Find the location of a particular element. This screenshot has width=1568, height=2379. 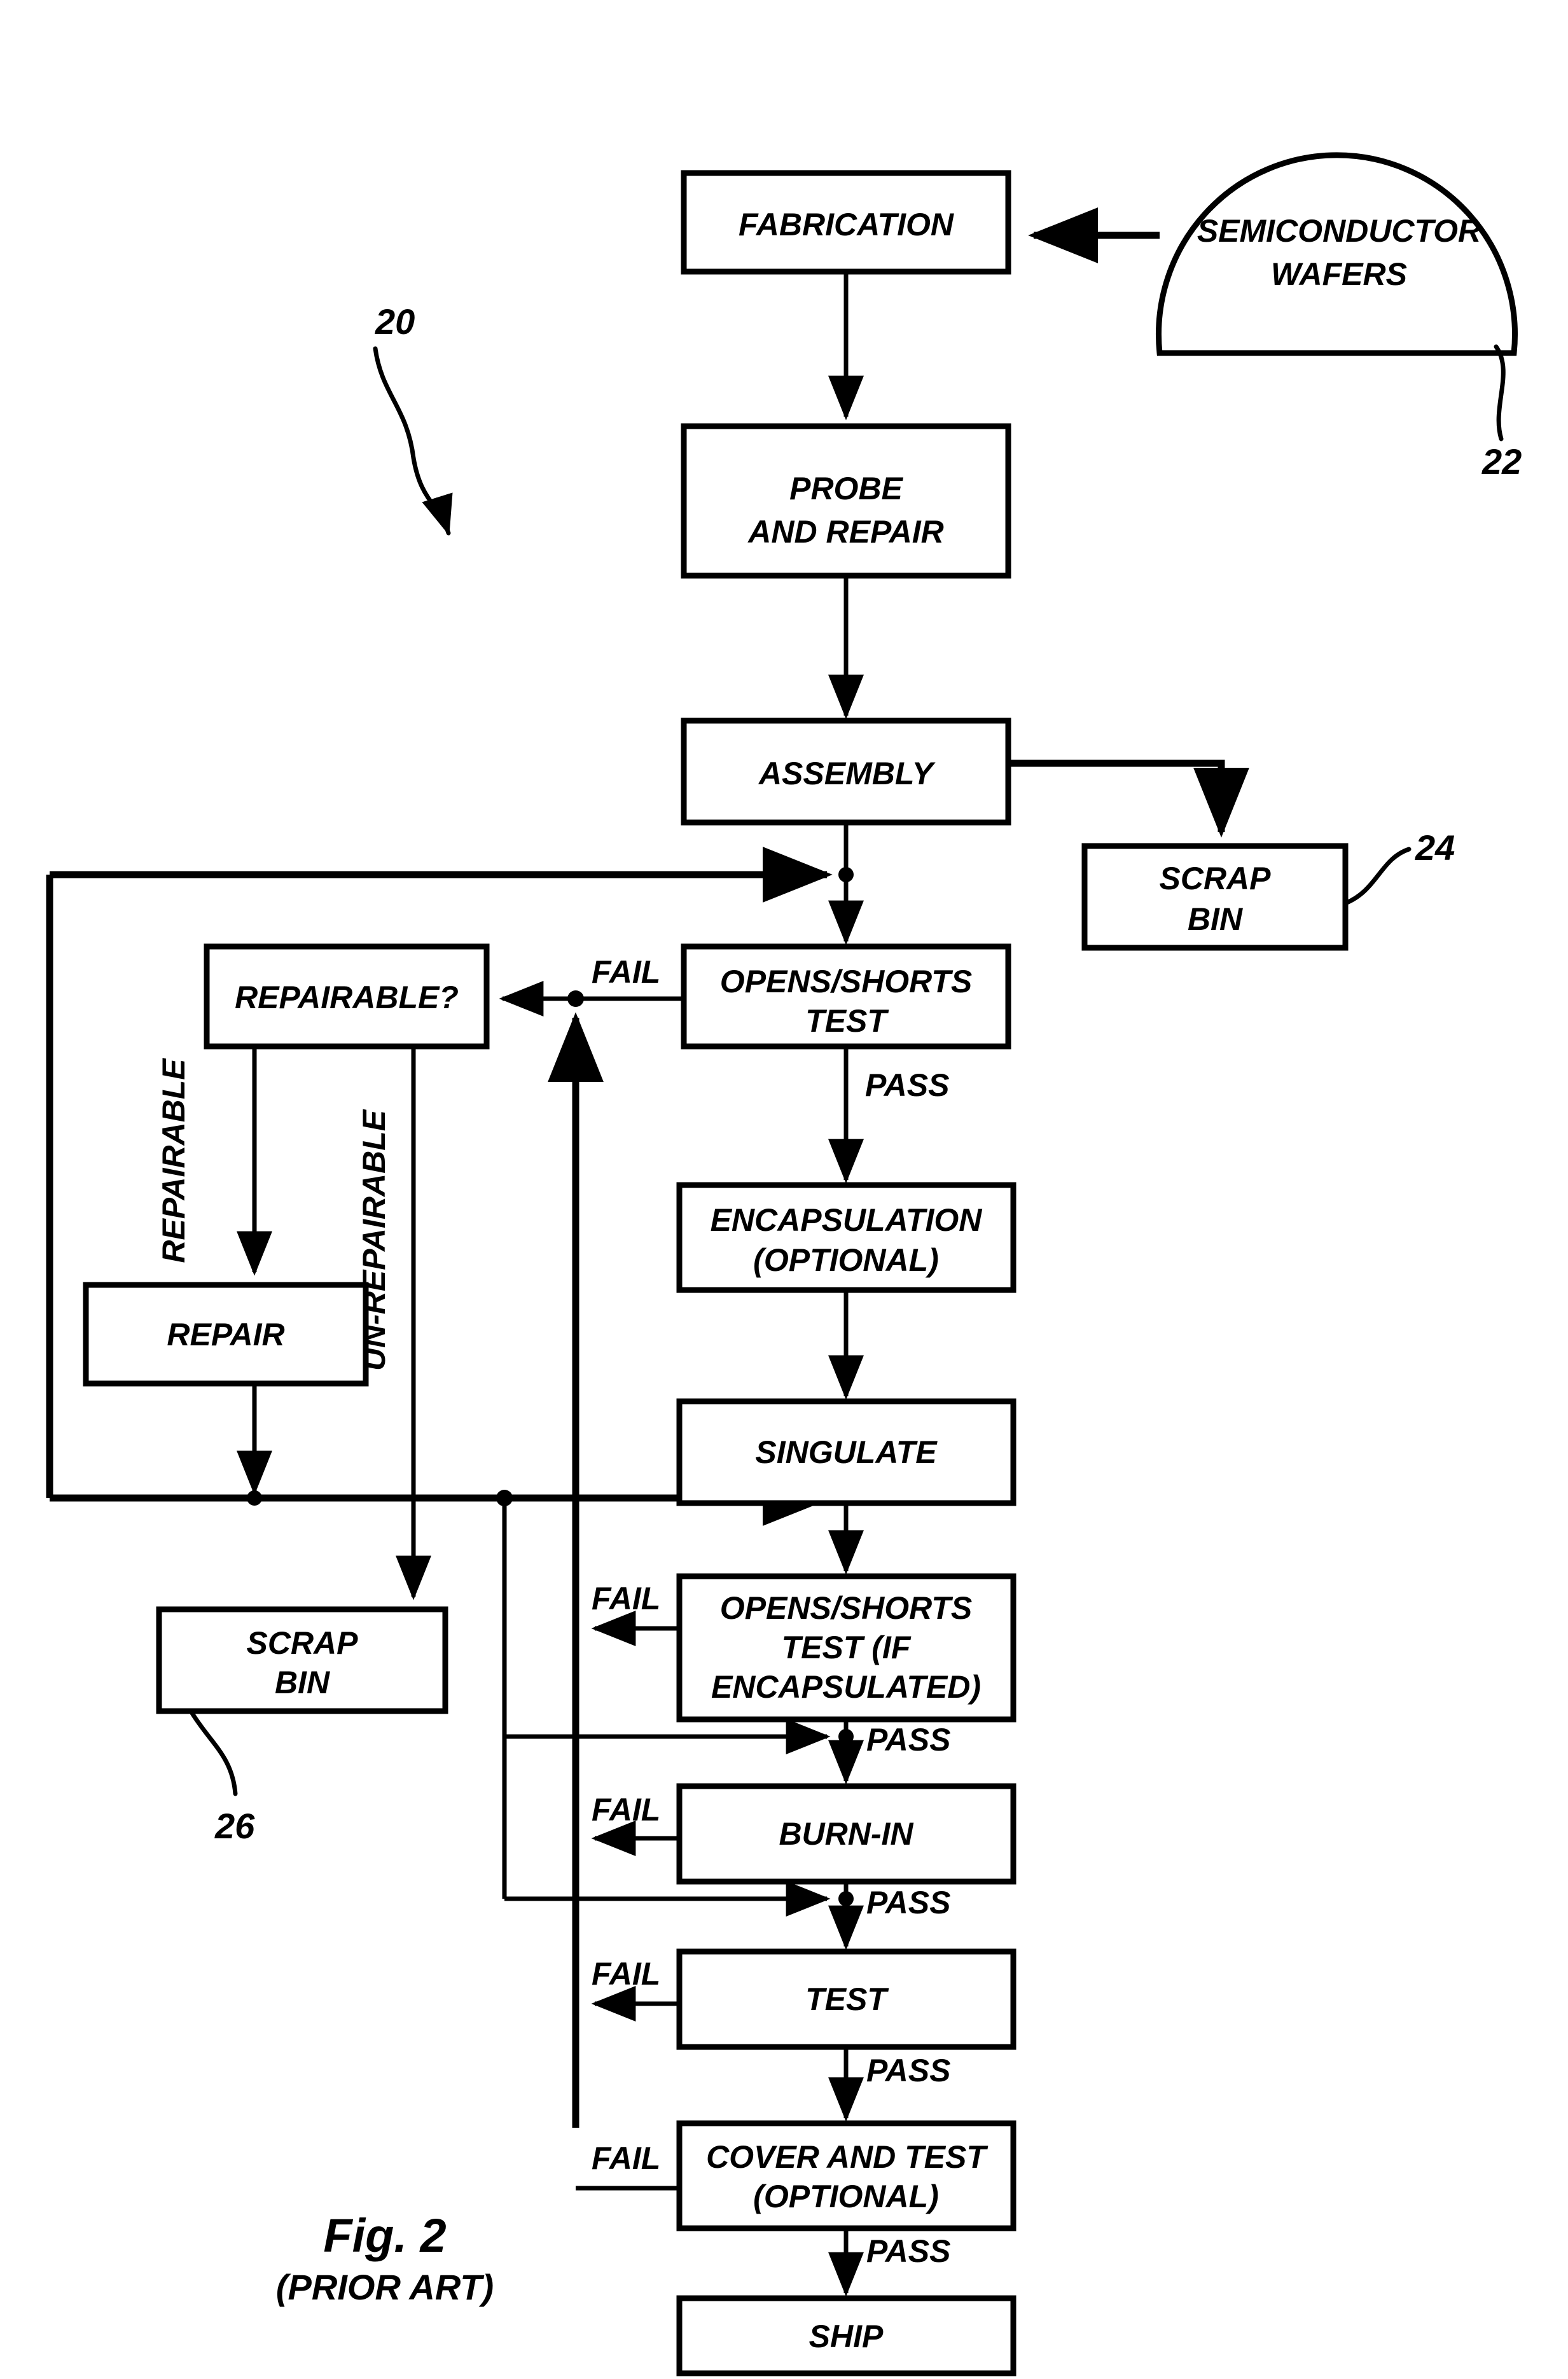

junction-dot-top-loop is located at coordinates (846, 875).